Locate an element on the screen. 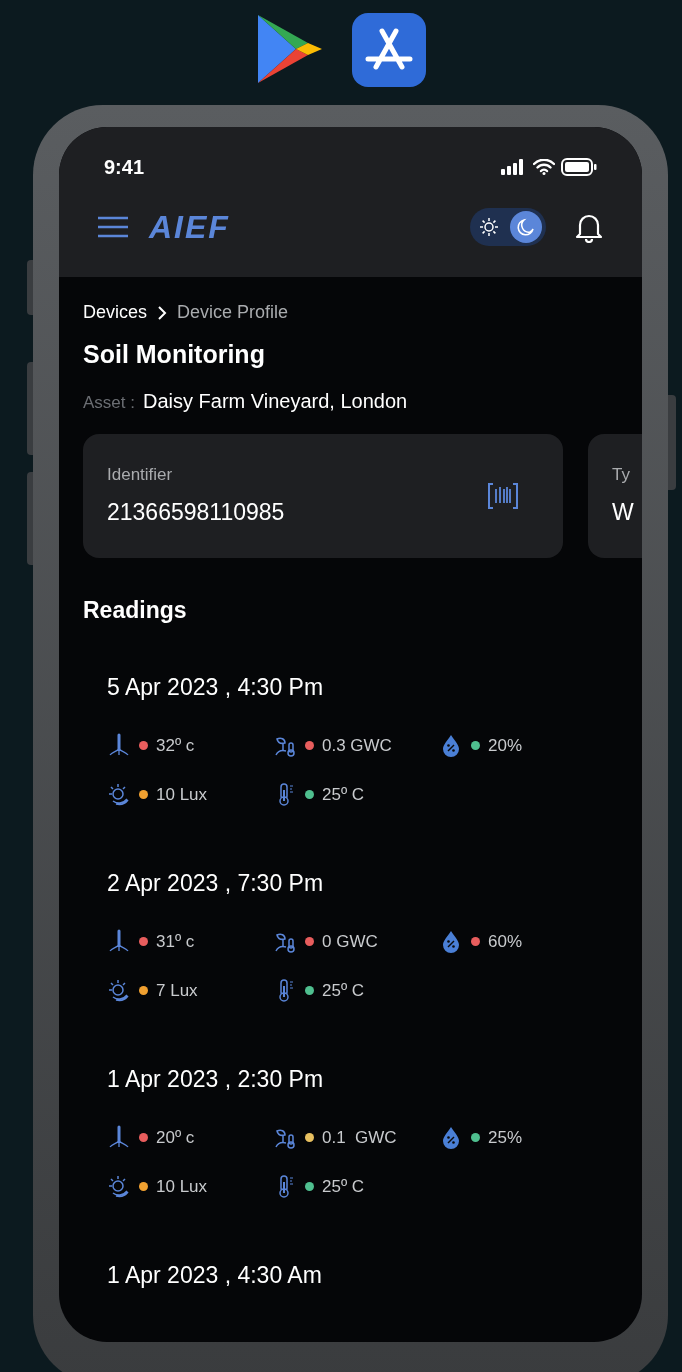  status-time: 9:41 is located at coordinates (124, 167).